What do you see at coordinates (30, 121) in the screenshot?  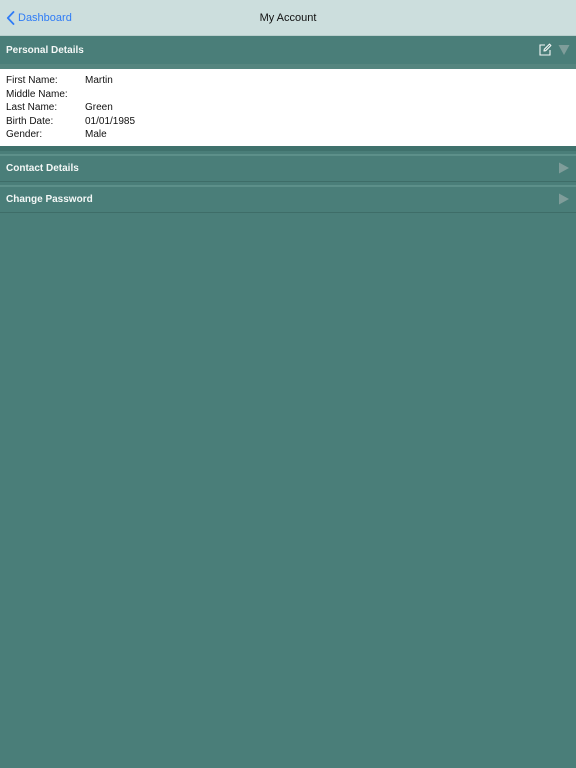 I see `field-label: Birth Date:` at bounding box center [30, 121].